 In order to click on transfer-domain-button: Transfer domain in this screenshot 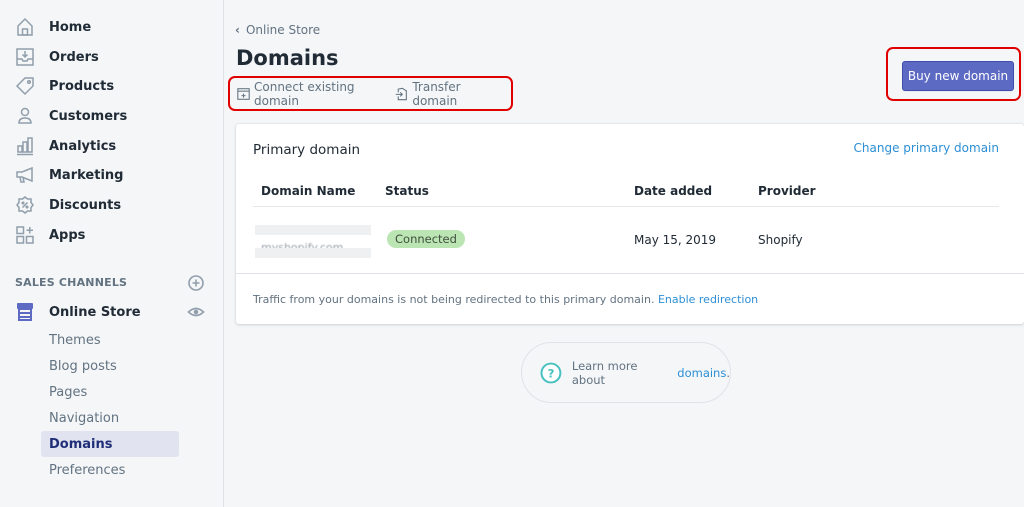, I will do `click(443, 94)`.